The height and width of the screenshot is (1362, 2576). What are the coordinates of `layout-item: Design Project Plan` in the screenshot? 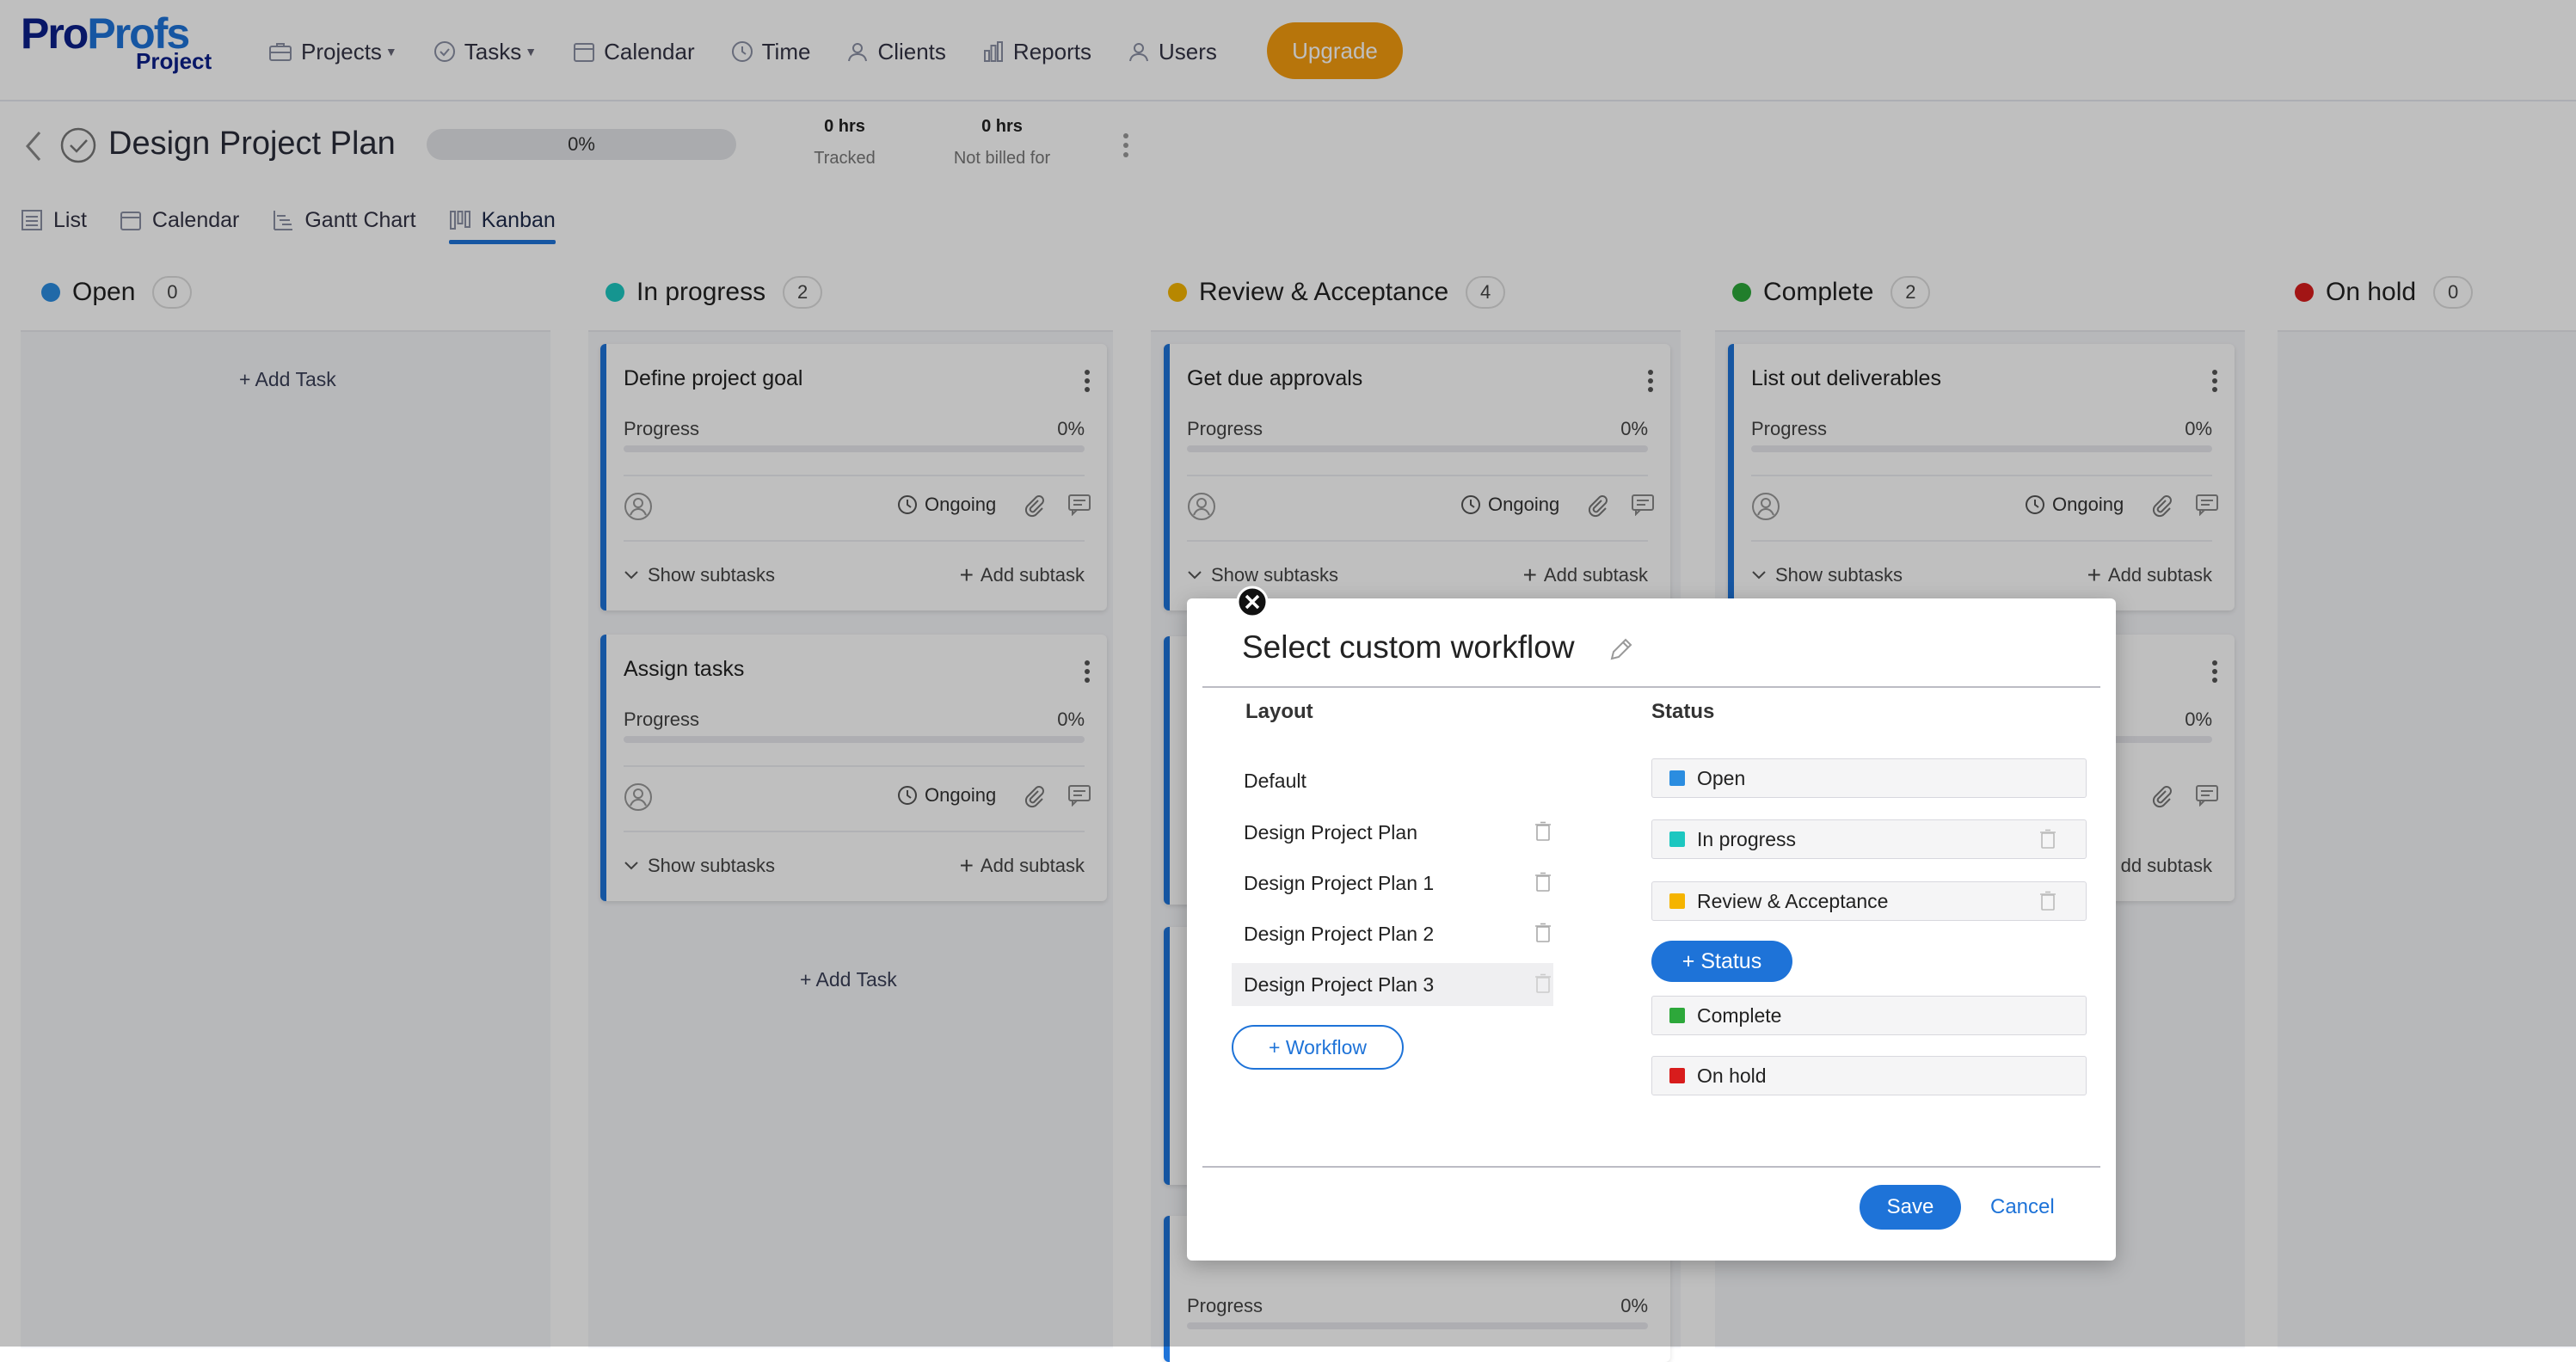 It's located at (1392, 832).